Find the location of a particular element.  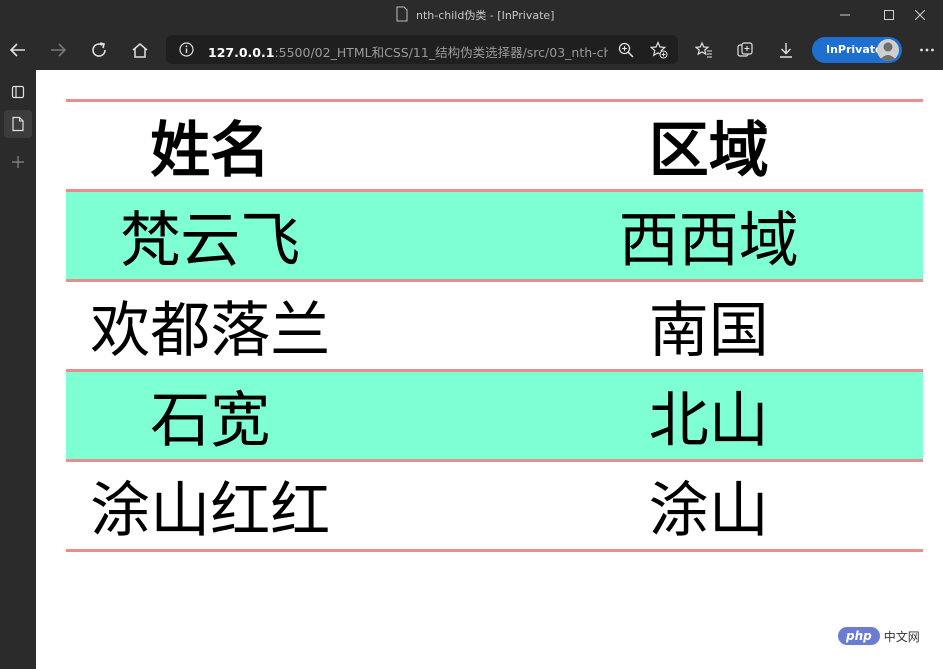

plus-icon is located at coordinates (18, 162).